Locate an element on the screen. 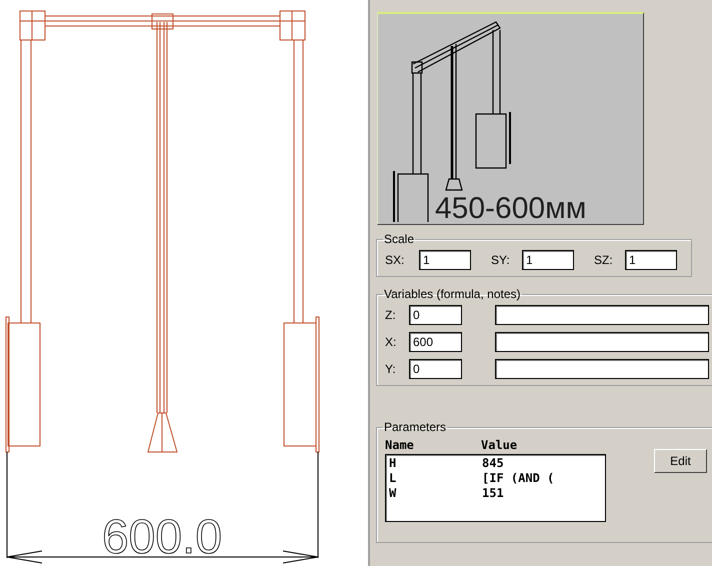 This screenshot has width=712, height=566. field-label: Y: is located at coordinates (391, 369).